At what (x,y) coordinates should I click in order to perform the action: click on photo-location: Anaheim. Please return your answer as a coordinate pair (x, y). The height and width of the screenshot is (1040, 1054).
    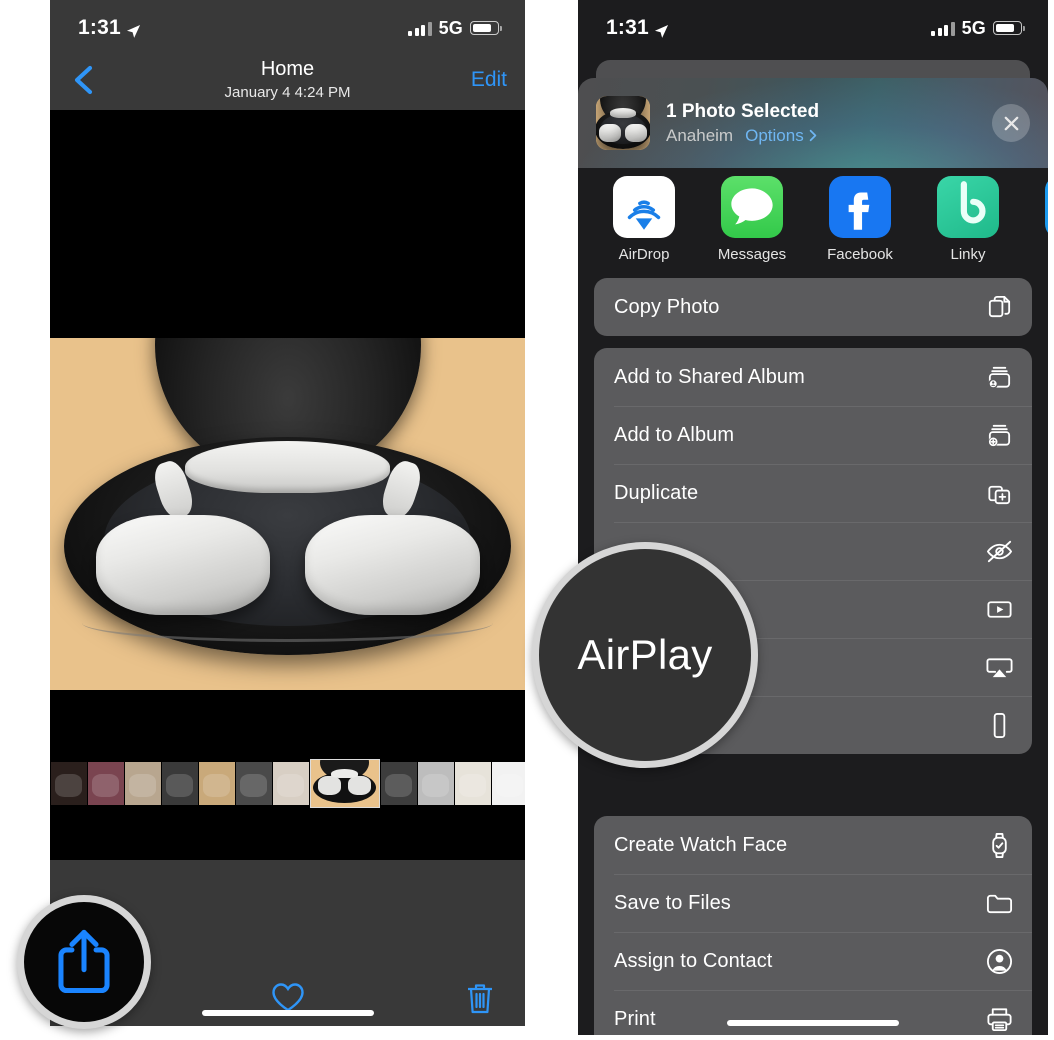
    Looking at the image, I should click on (700, 135).